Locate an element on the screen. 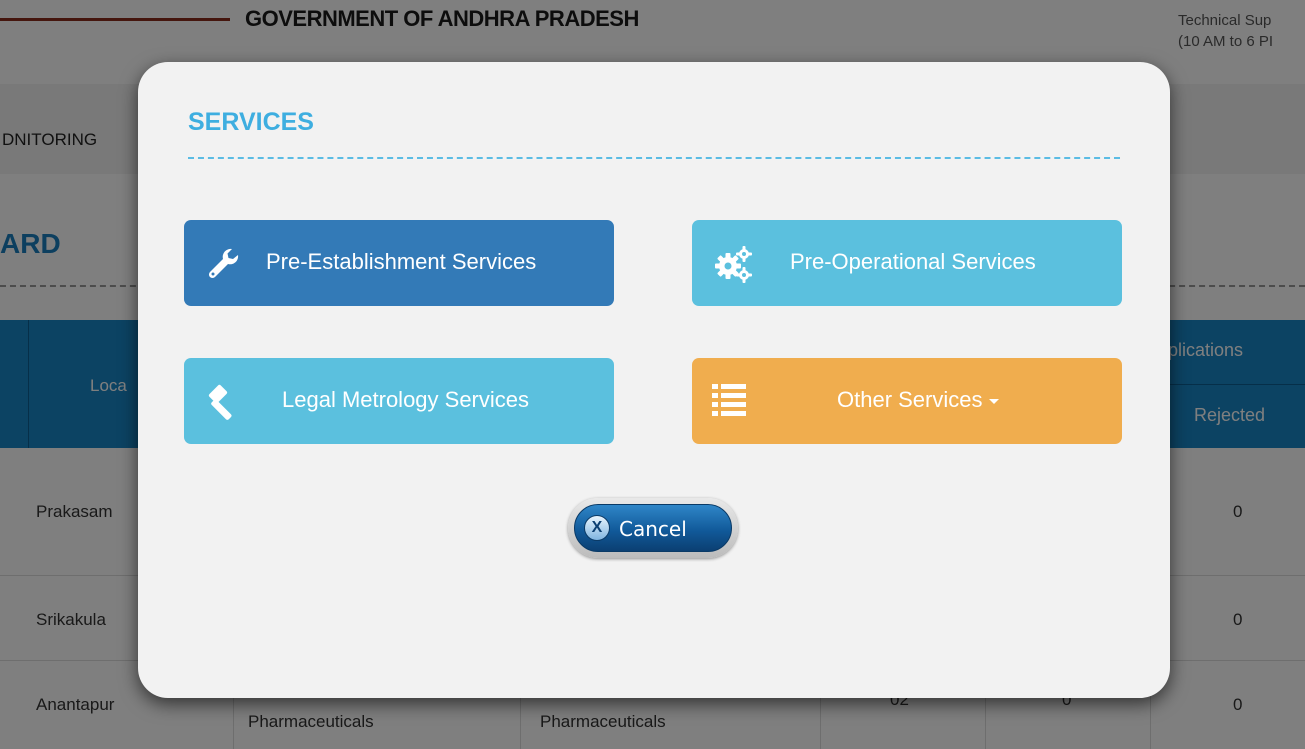 The image size is (1305, 749). cancel-button: X Cancel is located at coordinates (653, 528).